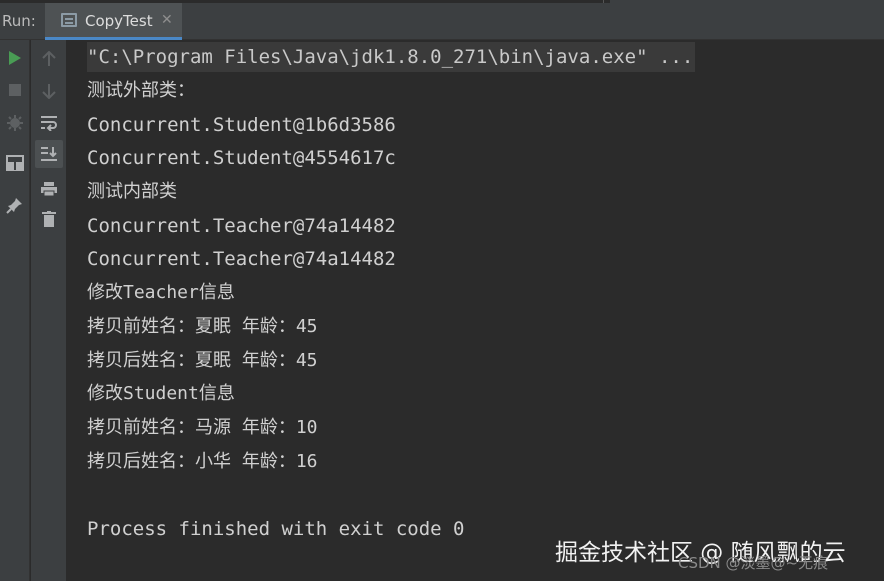 Image resolution: width=884 pixels, height=581 pixels. What do you see at coordinates (15, 123) in the screenshot?
I see `debug-bug-icon` at bounding box center [15, 123].